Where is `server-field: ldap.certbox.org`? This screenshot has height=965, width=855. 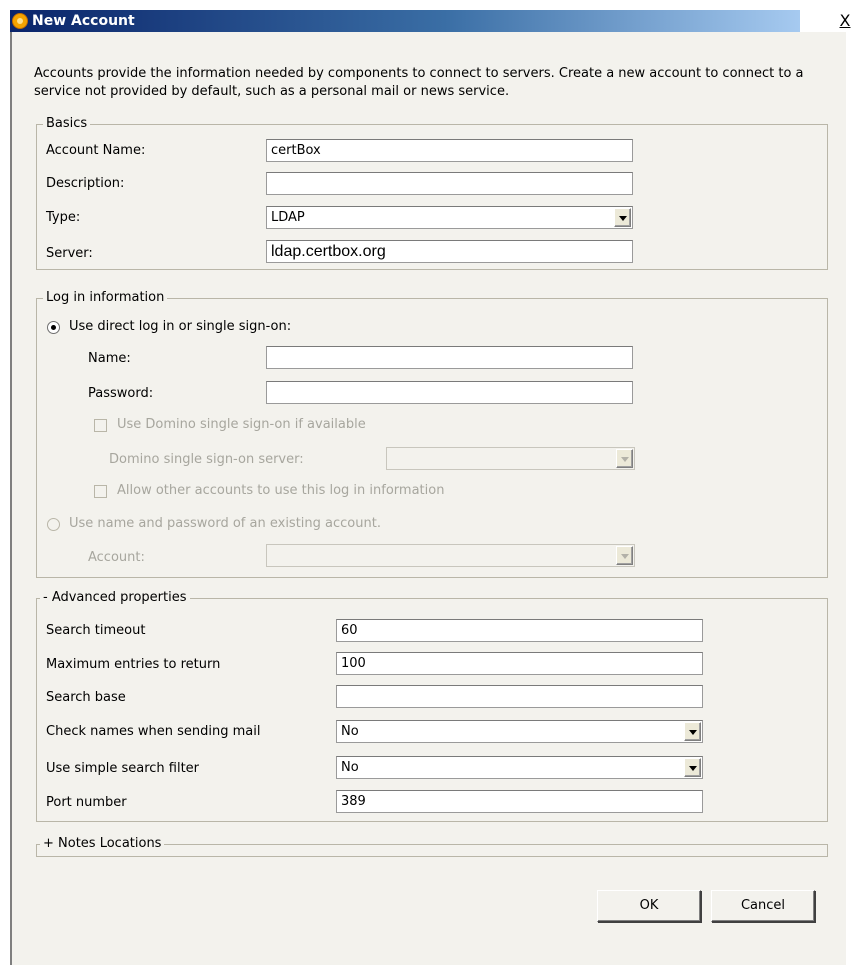 server-field: ldap.certbox.org is located at coordinates (449, 251).